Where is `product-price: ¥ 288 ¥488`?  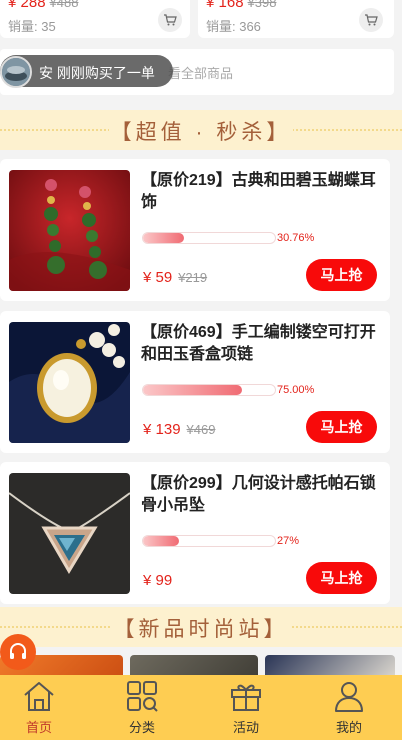
product-price: ¥ 288 ¥488 is located at coordinates (43, 5).